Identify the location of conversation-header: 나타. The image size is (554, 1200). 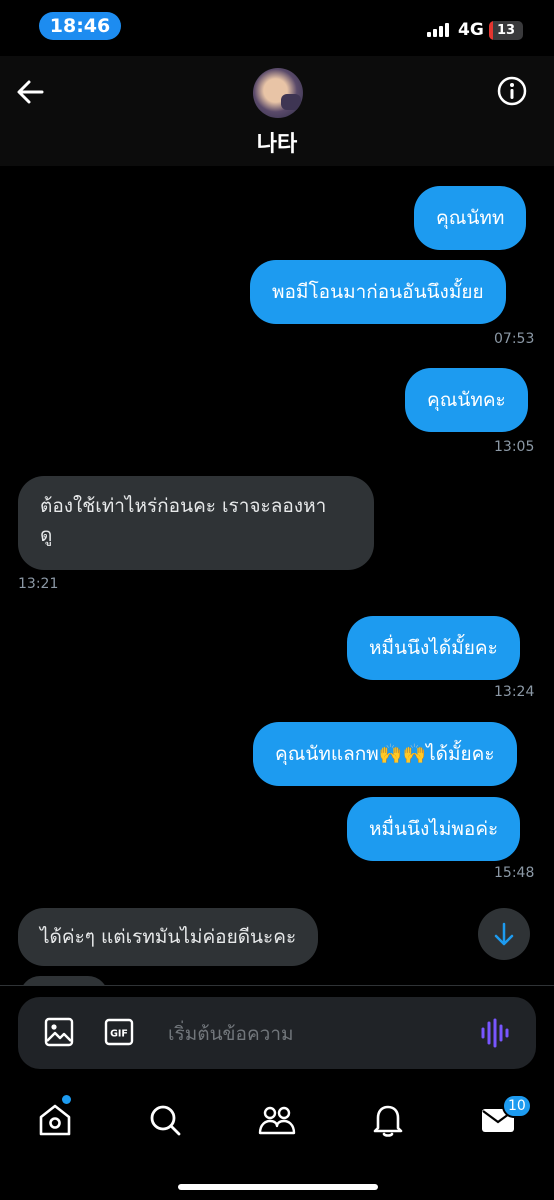
(277, 111).